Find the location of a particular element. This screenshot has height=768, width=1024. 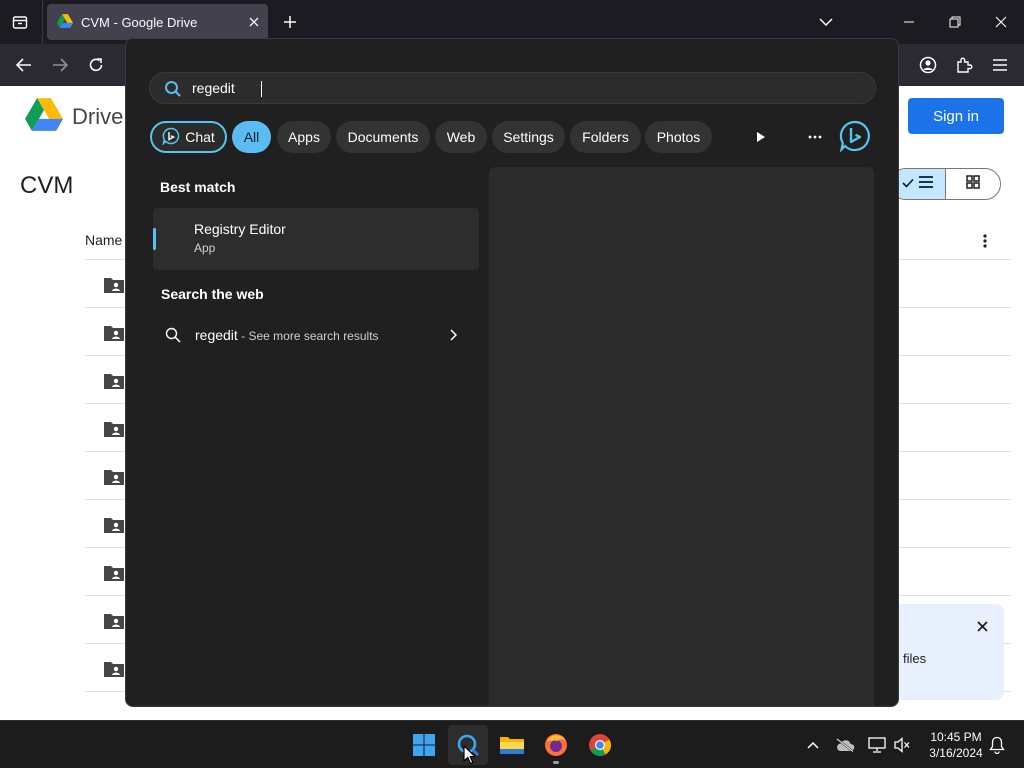

menu-icon is located at coordinates (1000, 65).